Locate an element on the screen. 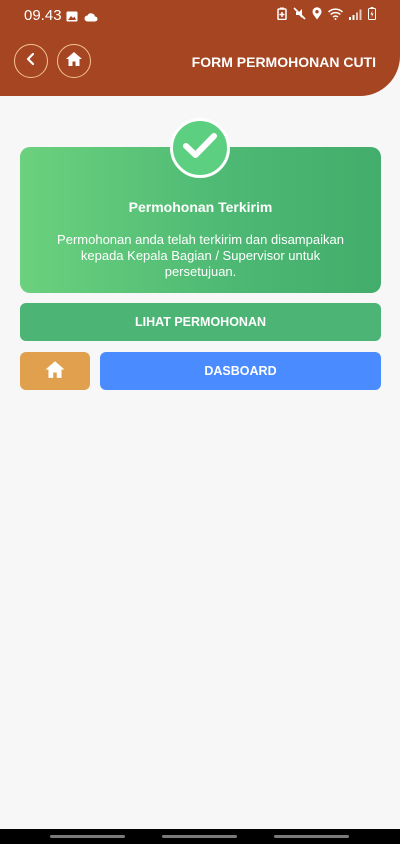  image-icon is located at coordinates (72, 18).